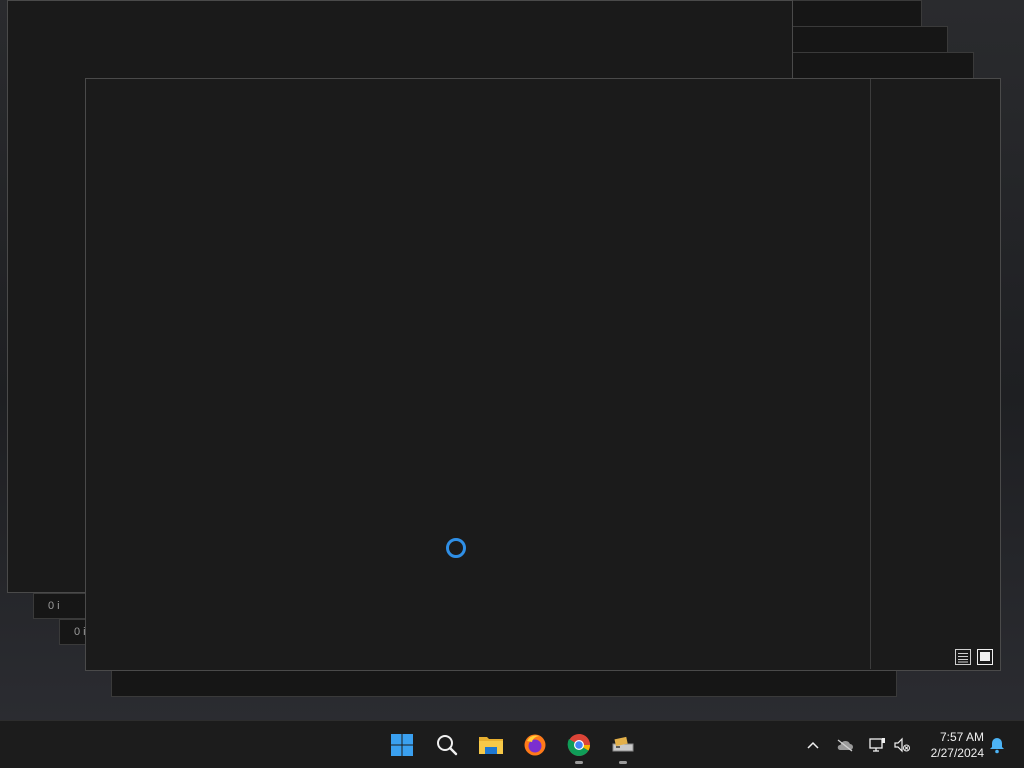  I want to click on start-button, so click(402, 745).